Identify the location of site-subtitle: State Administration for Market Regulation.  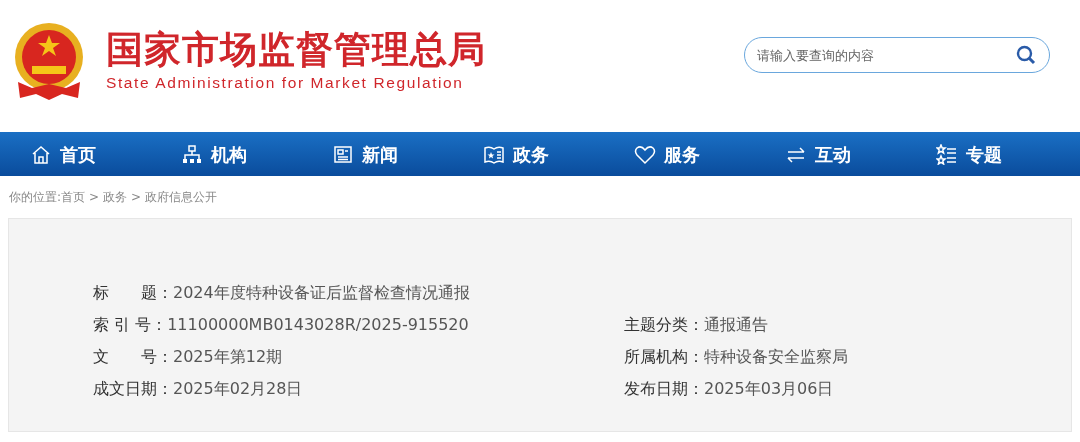
(285, 82).